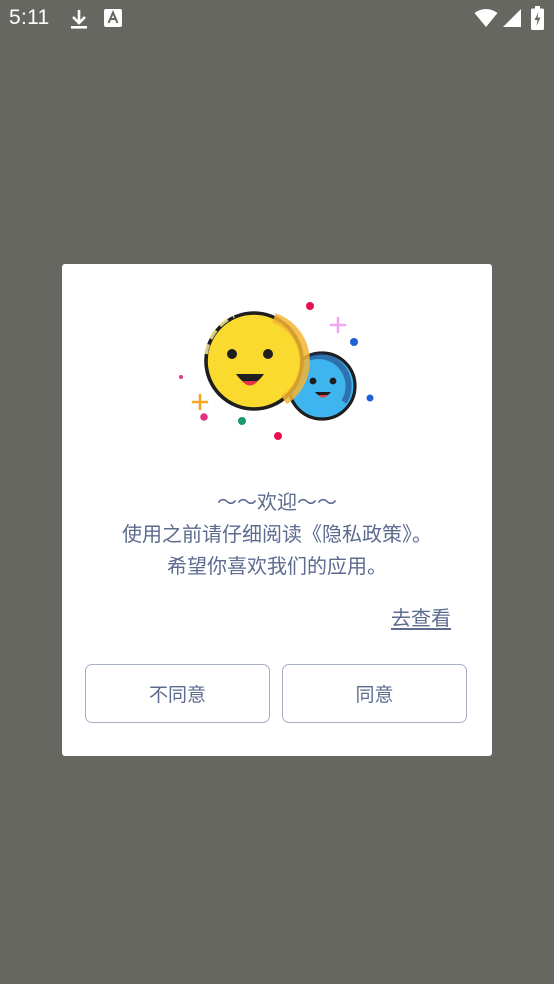 The image size is (554, 984). What do you see at coordinates (177, 693) in the screenshot?
I see `disagree-button: 不同意` at bounding box center [177, 693].